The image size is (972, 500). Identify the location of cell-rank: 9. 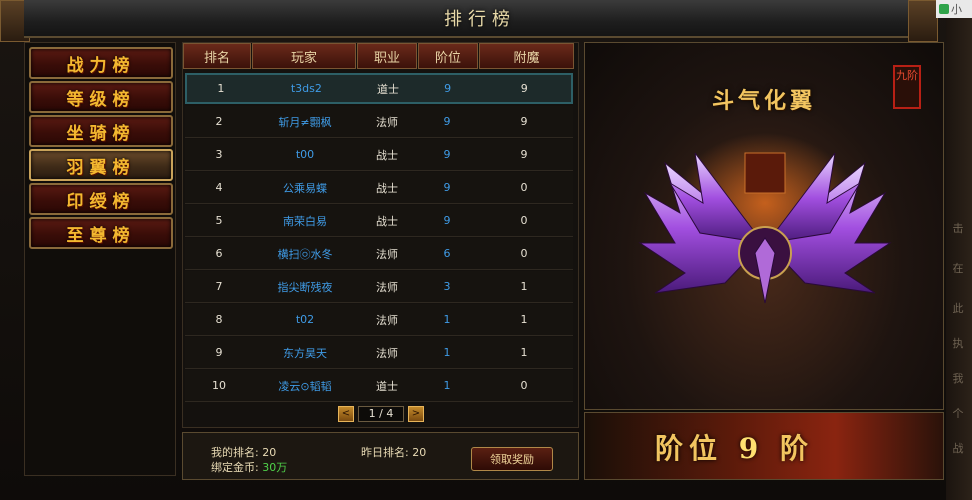
(219, 352).